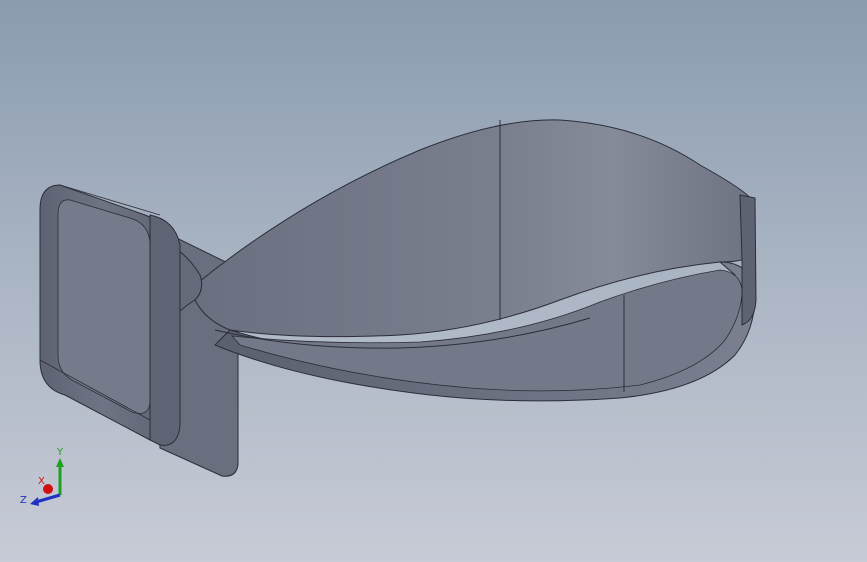 This screenshot has height=562, width=867. I want to click on mount-block-side, so click(165, 330).